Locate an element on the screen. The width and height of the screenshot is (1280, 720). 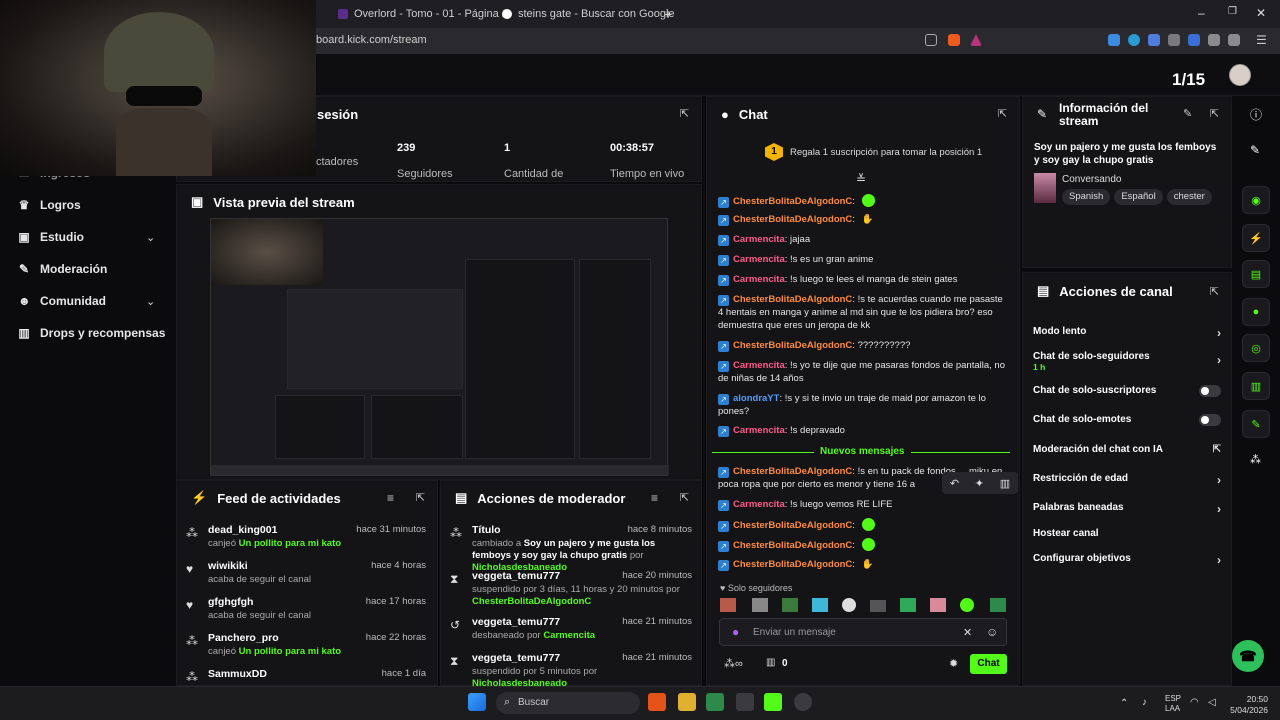
tag-chip: Spanish is located at coordinates (1086, 197).